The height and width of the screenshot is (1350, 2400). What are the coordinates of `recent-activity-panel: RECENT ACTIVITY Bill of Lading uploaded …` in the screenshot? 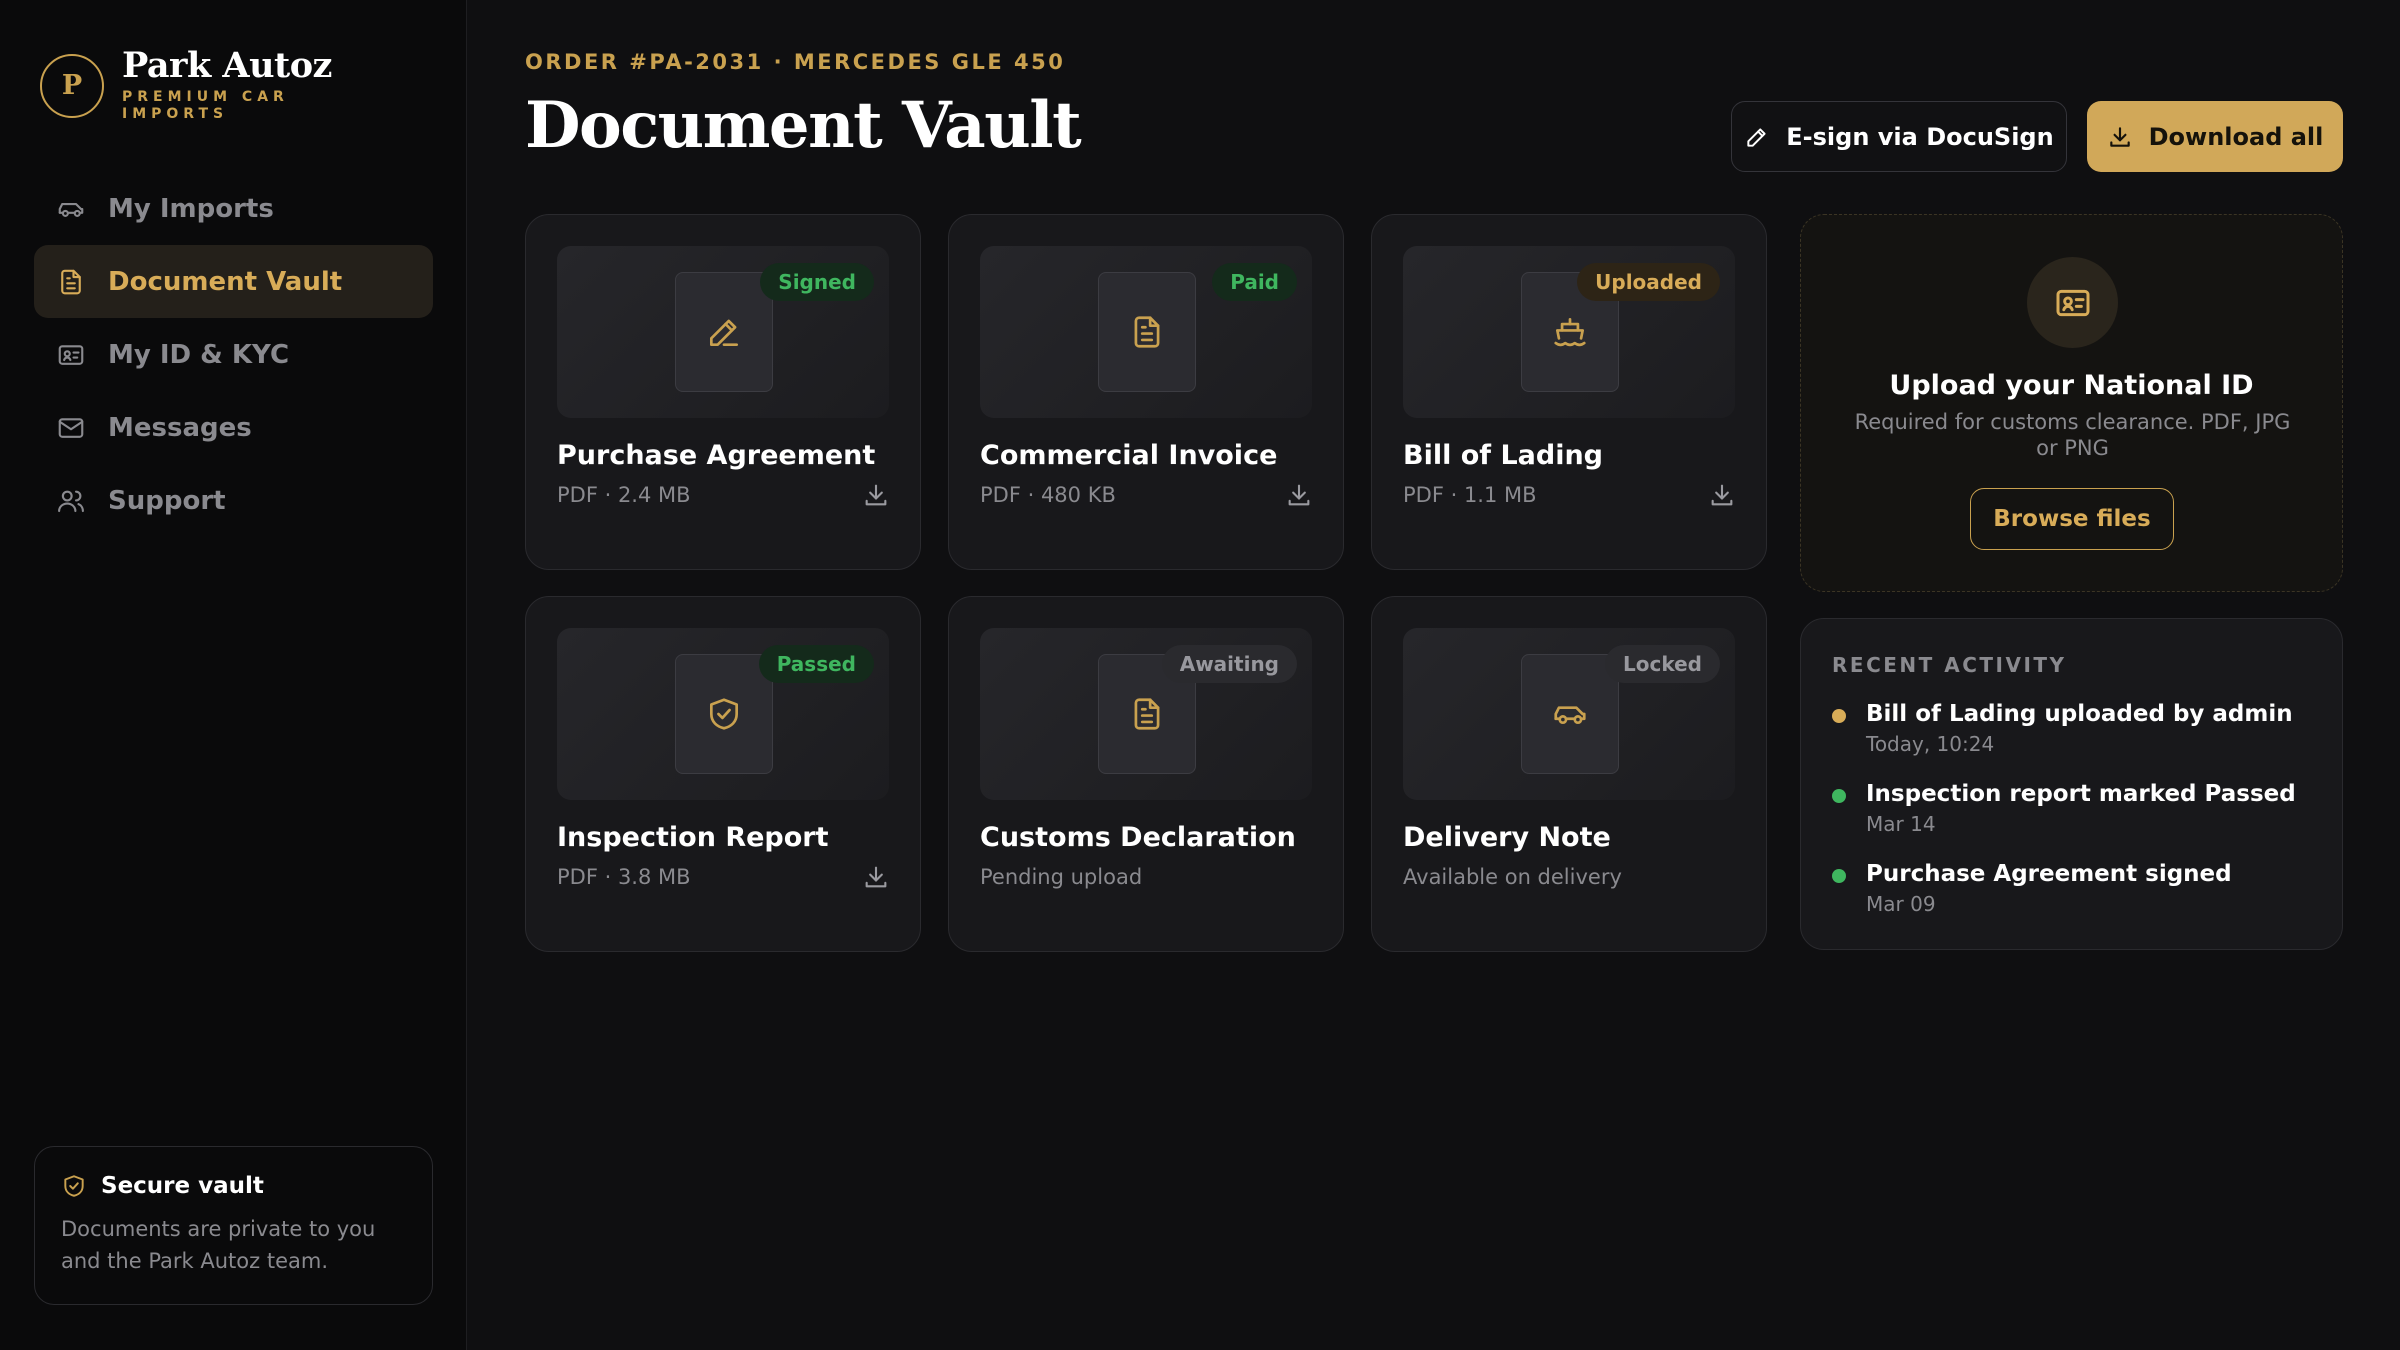 It's located at (2071, 784).